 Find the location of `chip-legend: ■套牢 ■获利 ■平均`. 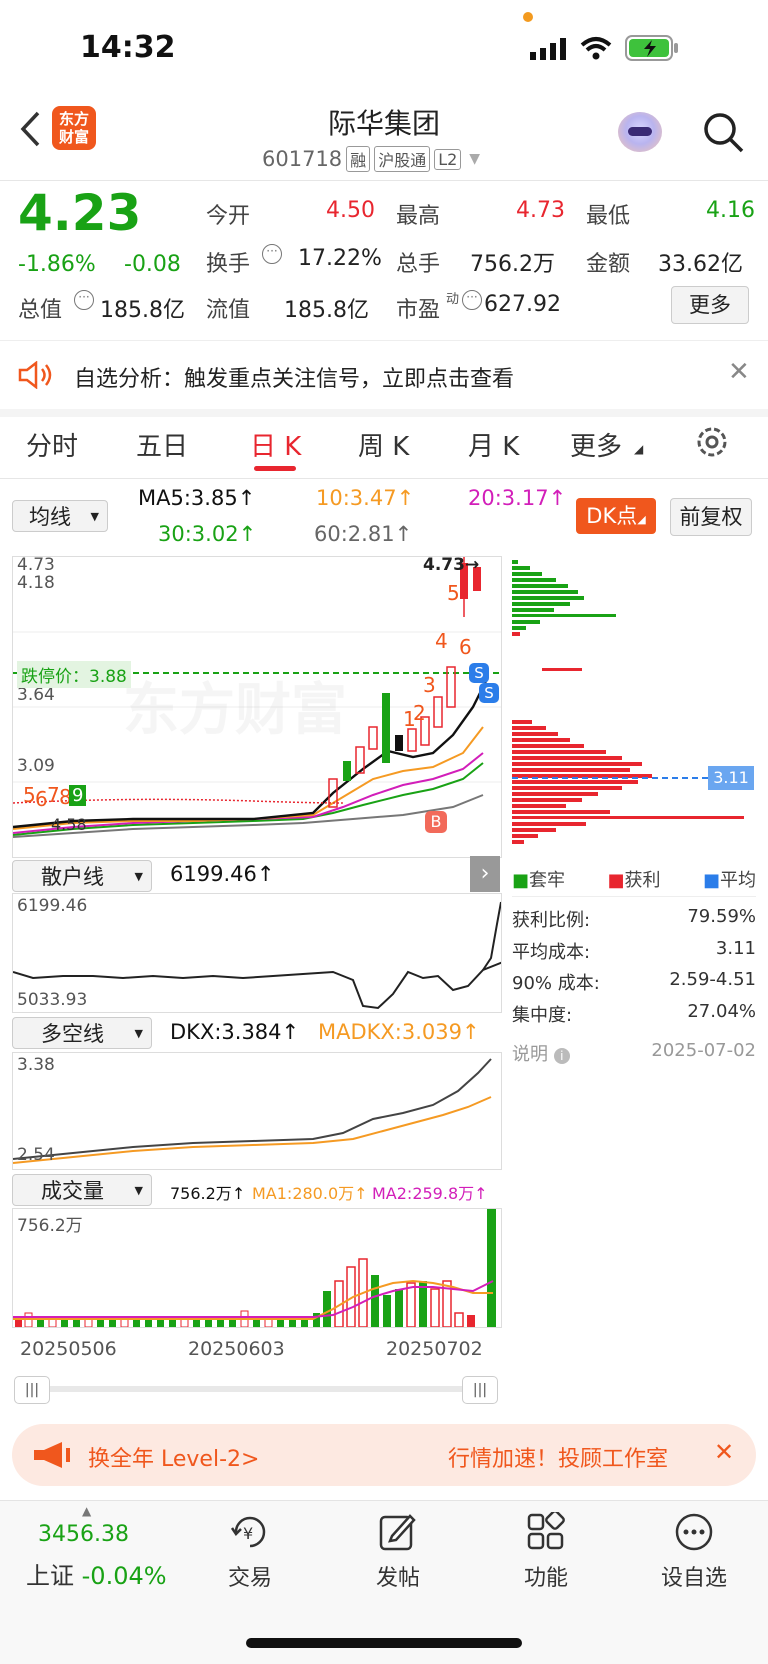

chip-legend: ■套牢 ■获利 ■平均 is located at coordinates (634, 879).